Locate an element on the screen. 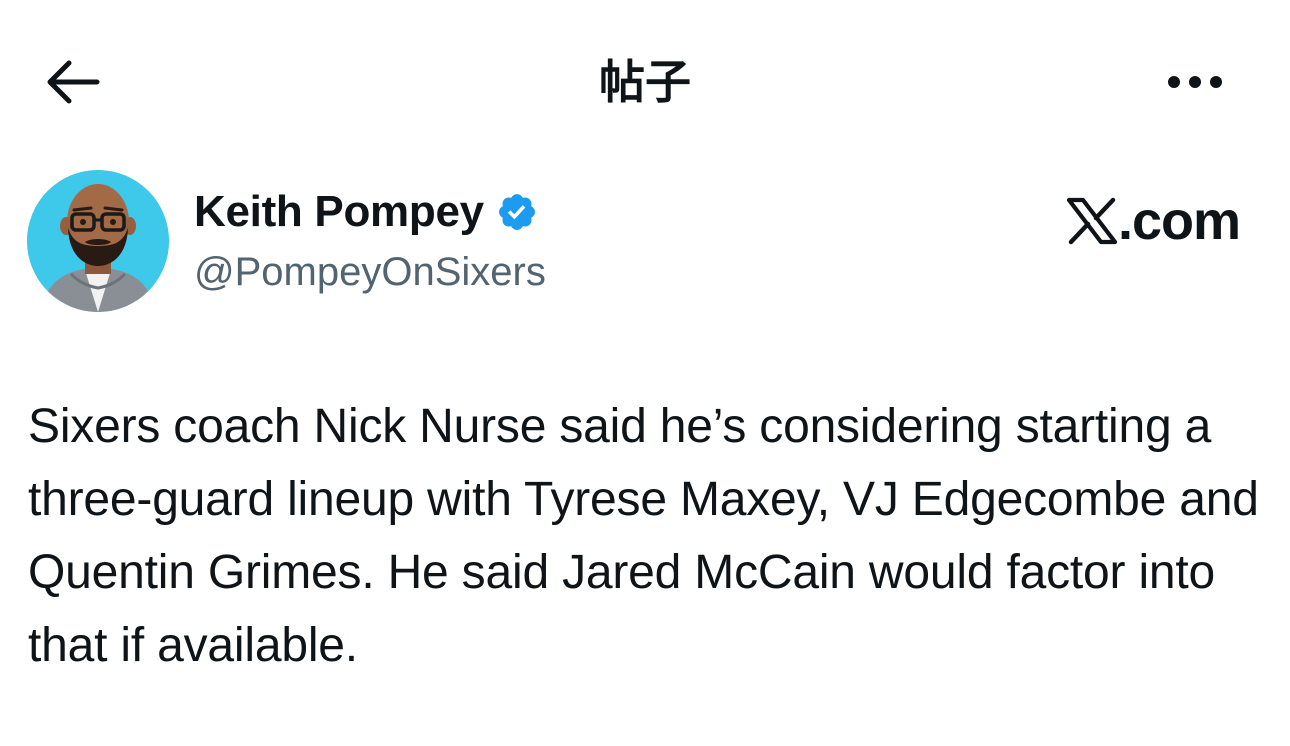 The height and width of the screenshot is (746, 1290). more-options-button is located at coordinates (1195, 82).